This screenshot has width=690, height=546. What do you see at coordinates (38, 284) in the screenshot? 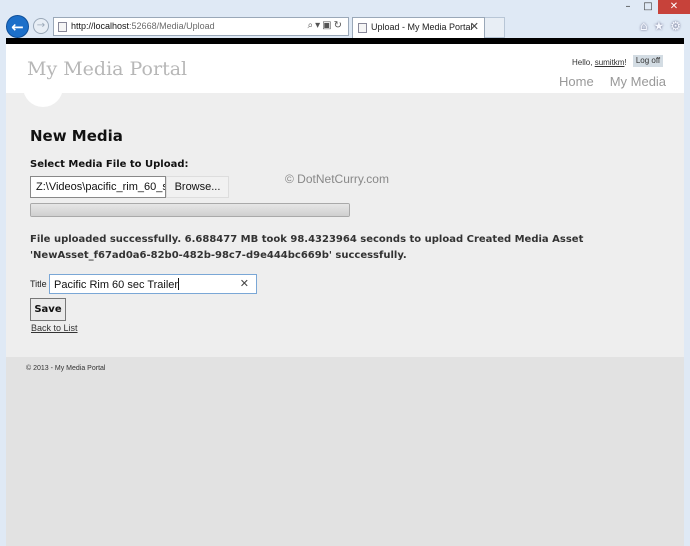
I see `title-label: Title` at bounding box center [38, 284].